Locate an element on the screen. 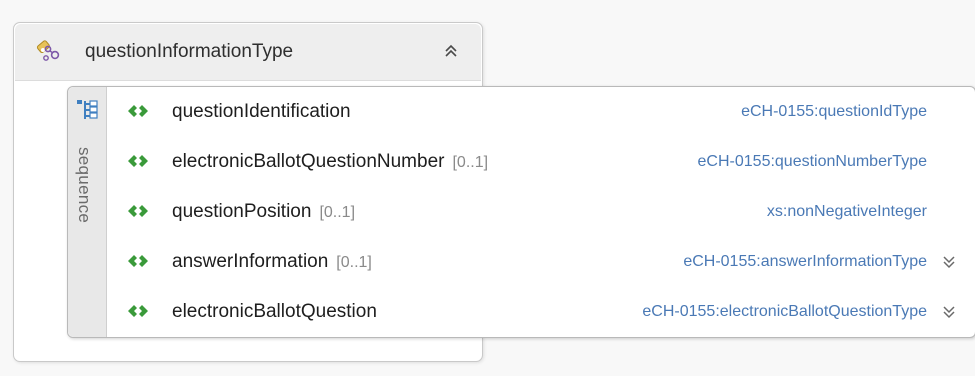 This screenshot has width=975, height=376. element-name: questionPosition [0..1] is located at coordinates (263, 212).